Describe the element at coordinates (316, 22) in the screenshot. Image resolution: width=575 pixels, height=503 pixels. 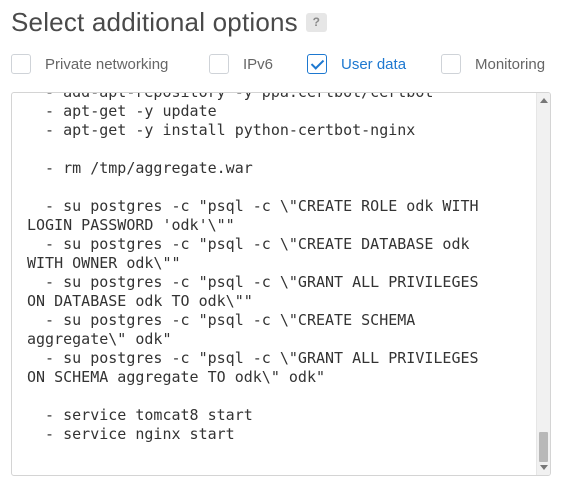
I see `help-icon: ?` at that location.